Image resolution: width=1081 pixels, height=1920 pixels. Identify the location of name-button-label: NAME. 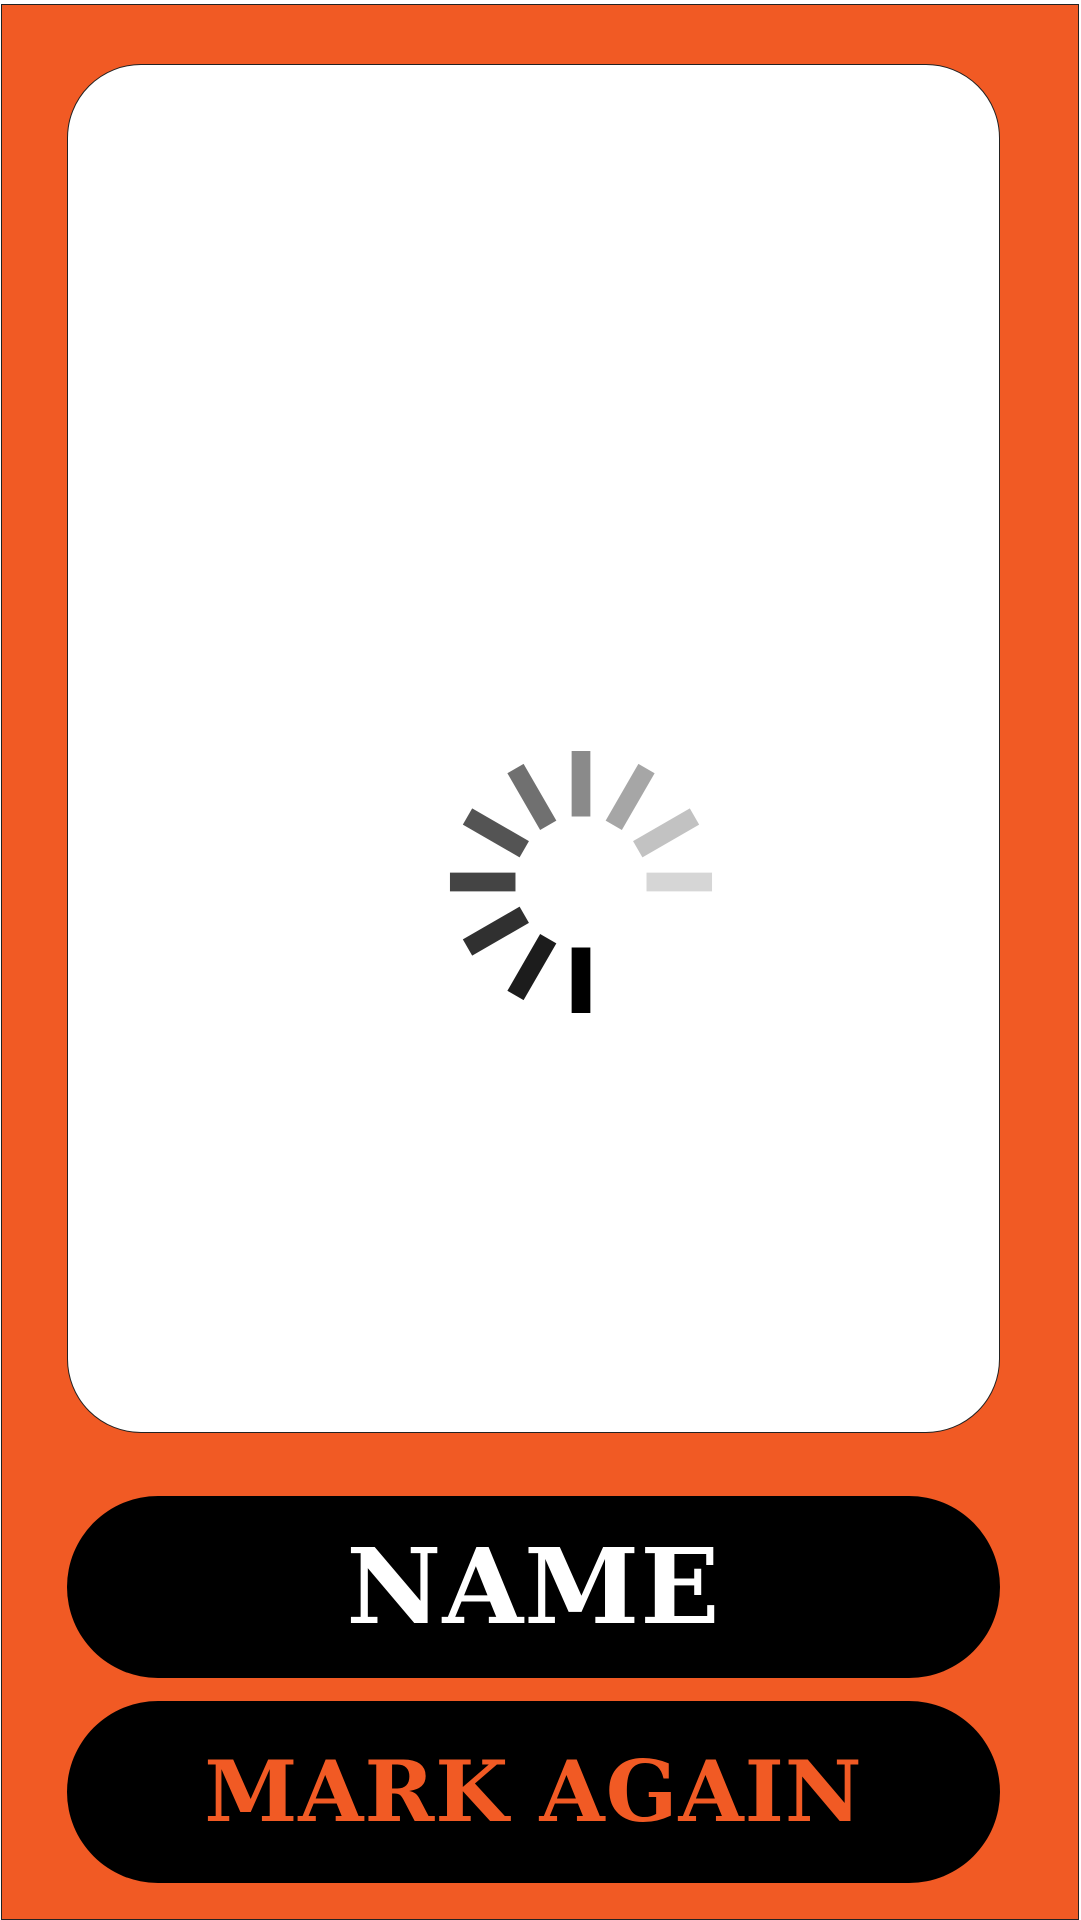
(533, 1586).